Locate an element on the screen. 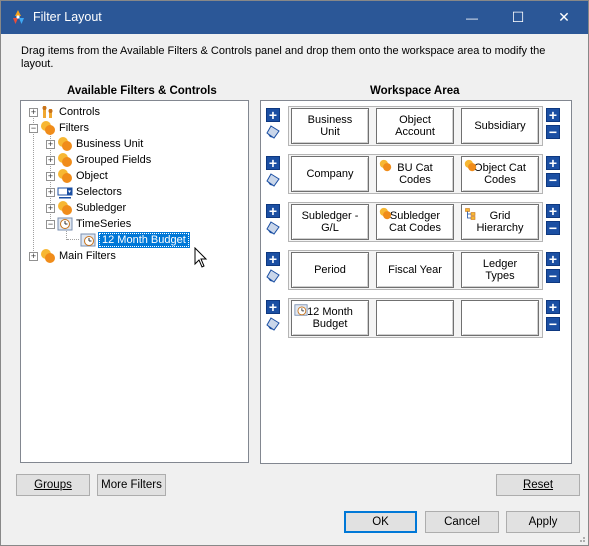 This screenshot has width=589, height=546. tree-node-timeseries: − TimeSeries is located at coordinates (88, 224).